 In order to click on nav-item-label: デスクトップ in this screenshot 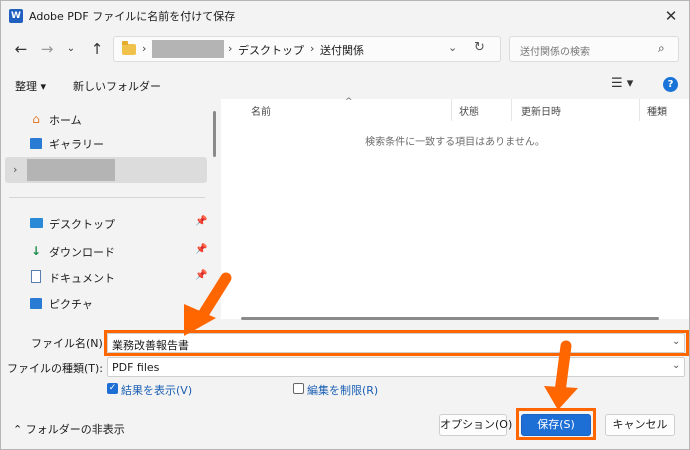, I will do `click(82, 224)`.